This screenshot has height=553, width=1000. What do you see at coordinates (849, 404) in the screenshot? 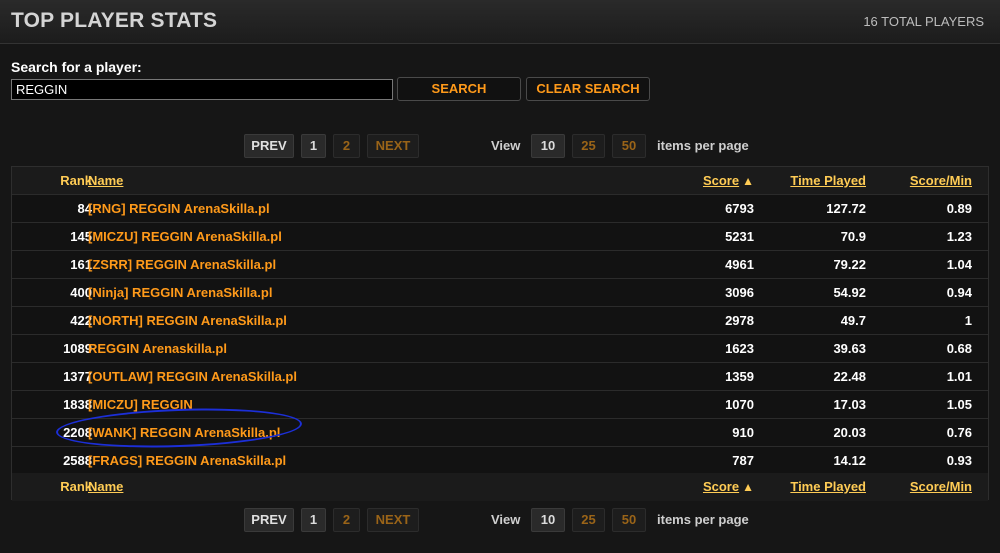
I see `time-played-cell: 17.03` at bounding box center [849, 404].